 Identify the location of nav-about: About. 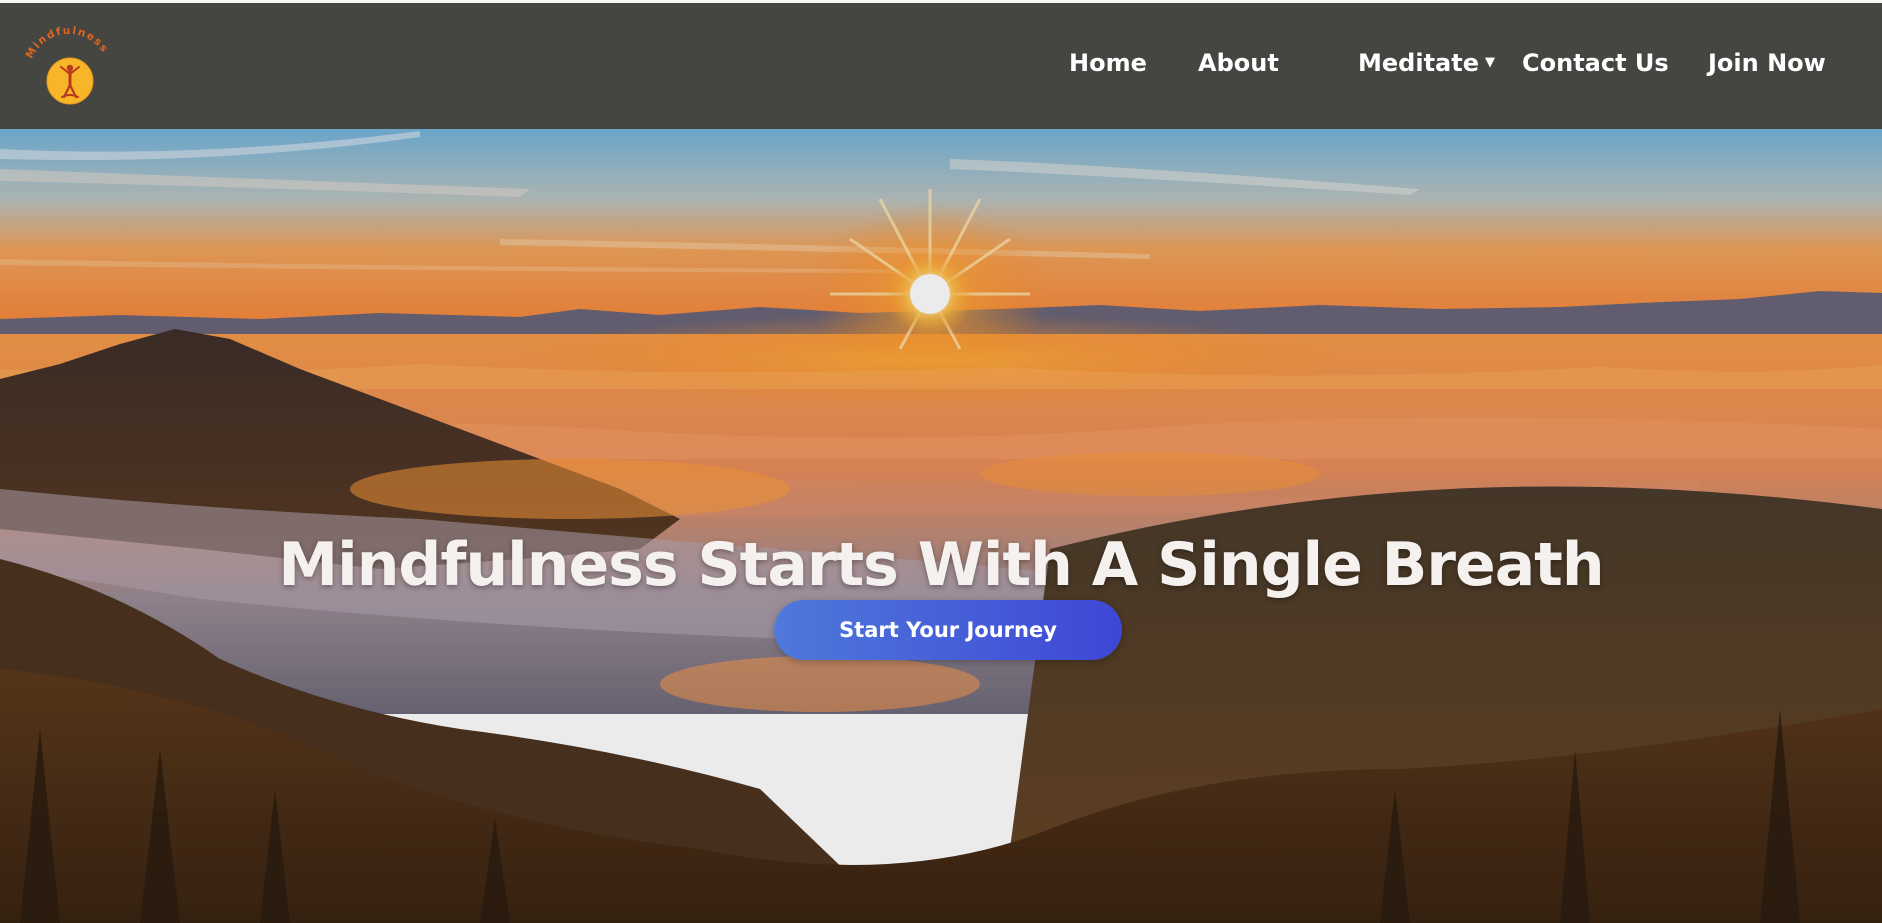
(1238, 63).